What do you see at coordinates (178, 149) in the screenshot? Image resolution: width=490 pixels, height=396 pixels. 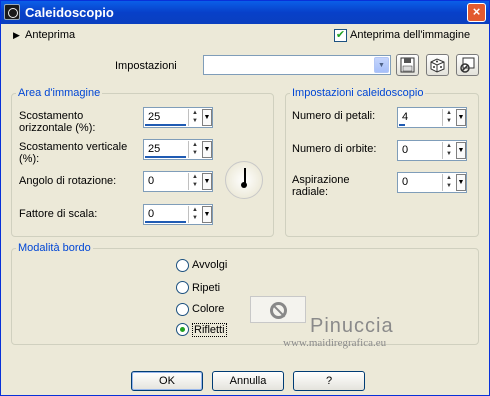 I see `v-offset-spinner: 25 ▲ ▼ ▼` at bounding box center [178, 149].